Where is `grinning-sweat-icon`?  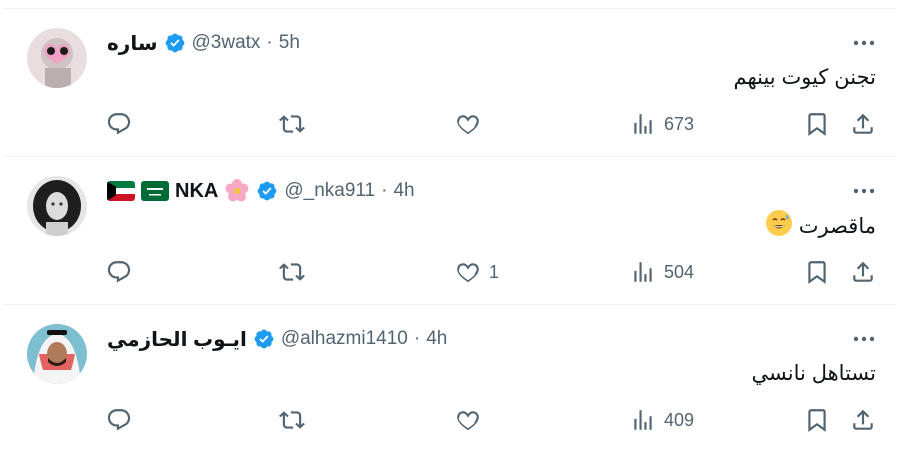 grinning-sweat-icon is located at coordinates (779, 226).